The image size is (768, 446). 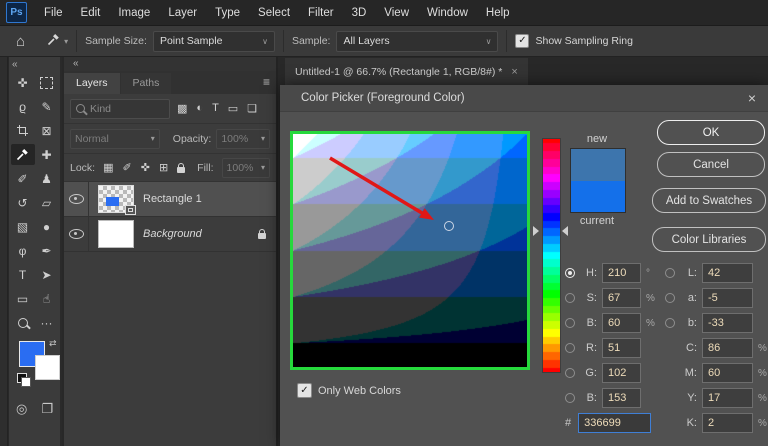 What do you see at coordinates (243, 138) in the screenshot?
I see `opacity-select: 100% ▾` at bounding box center [243, 138].